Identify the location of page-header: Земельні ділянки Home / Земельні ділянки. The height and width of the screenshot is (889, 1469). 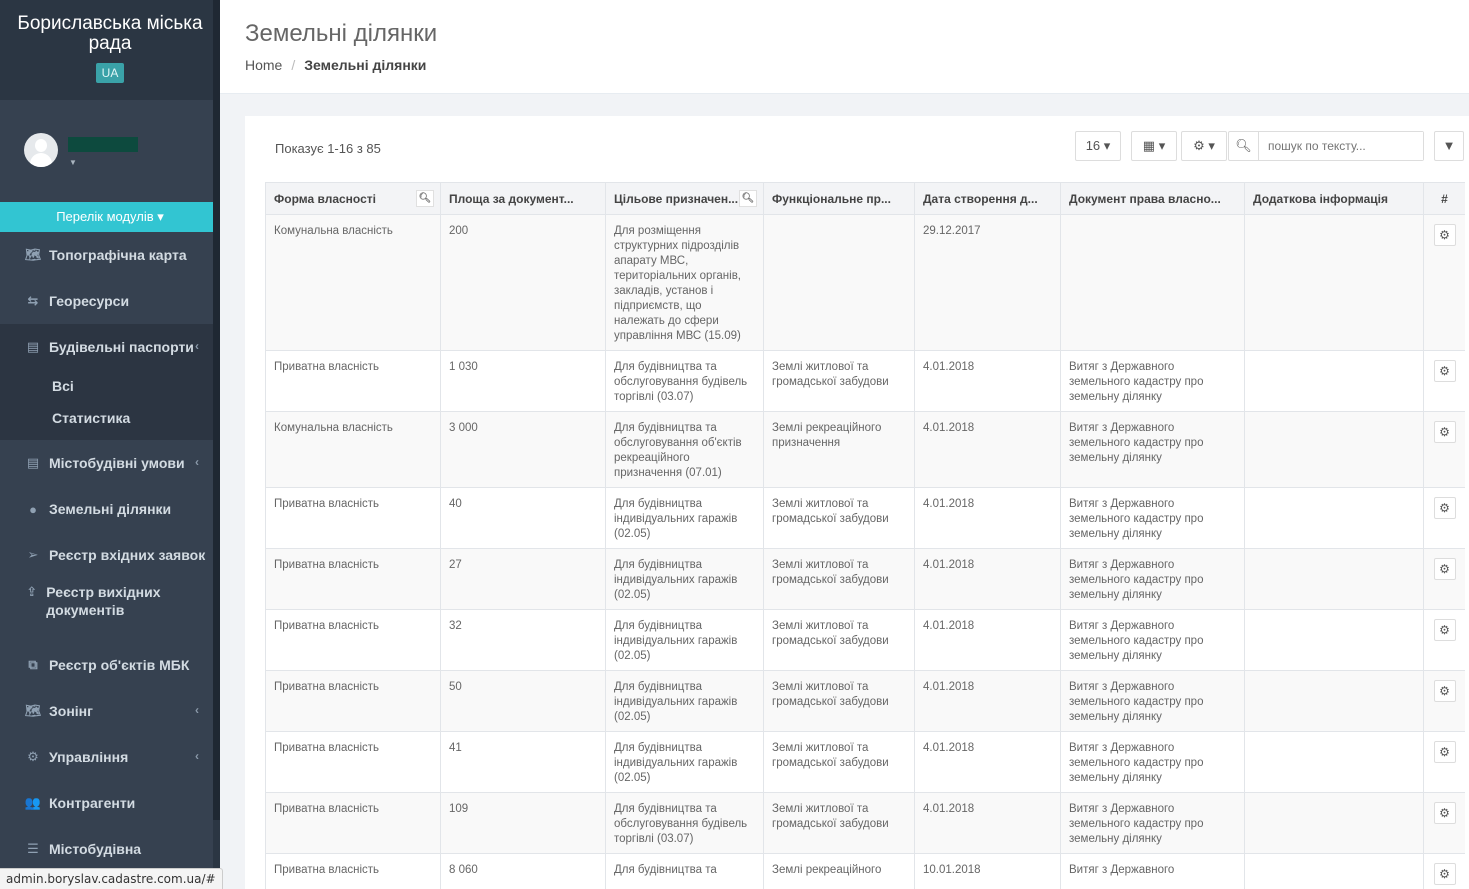
(844, 47).